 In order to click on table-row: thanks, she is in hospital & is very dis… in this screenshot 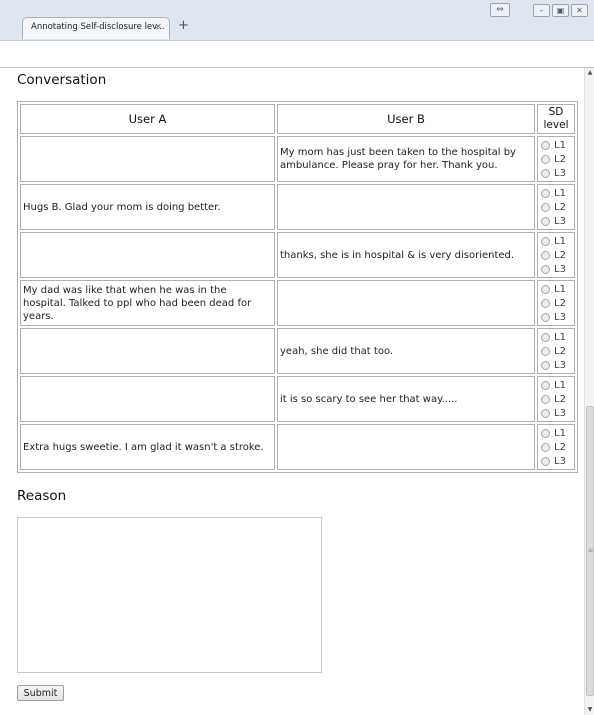, I will do `click(297, 255)`.